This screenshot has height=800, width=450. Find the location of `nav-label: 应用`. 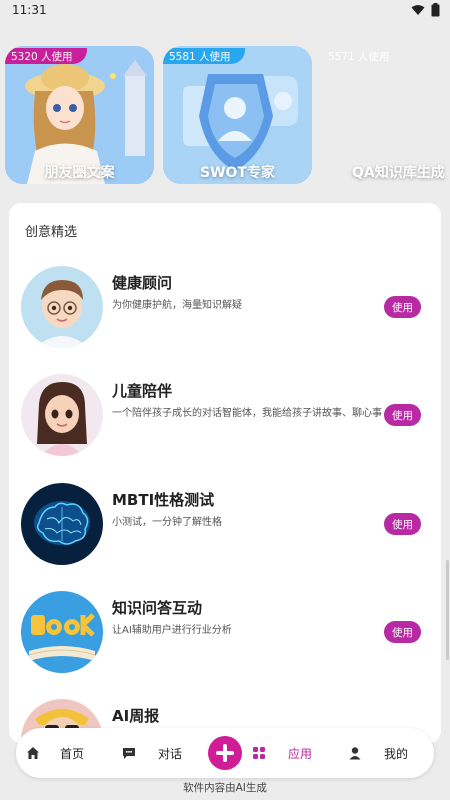

nav-label: 应用 is located at coordinates (300, 753).